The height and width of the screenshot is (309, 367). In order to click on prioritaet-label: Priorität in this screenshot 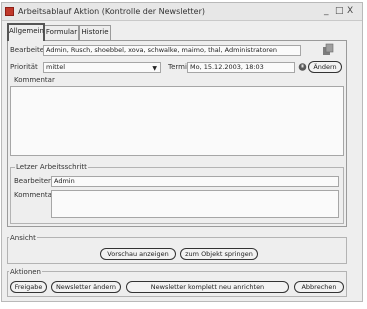, I will do `click(24, 67)`.